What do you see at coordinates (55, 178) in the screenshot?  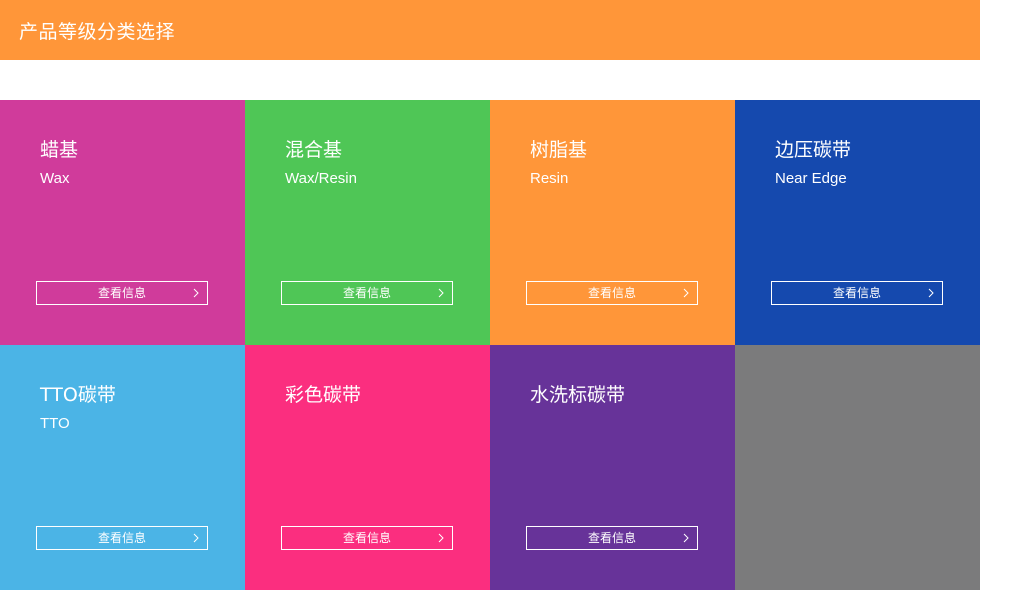 I see `tile-subtitle: Wax` at bounding box center [55, 178].